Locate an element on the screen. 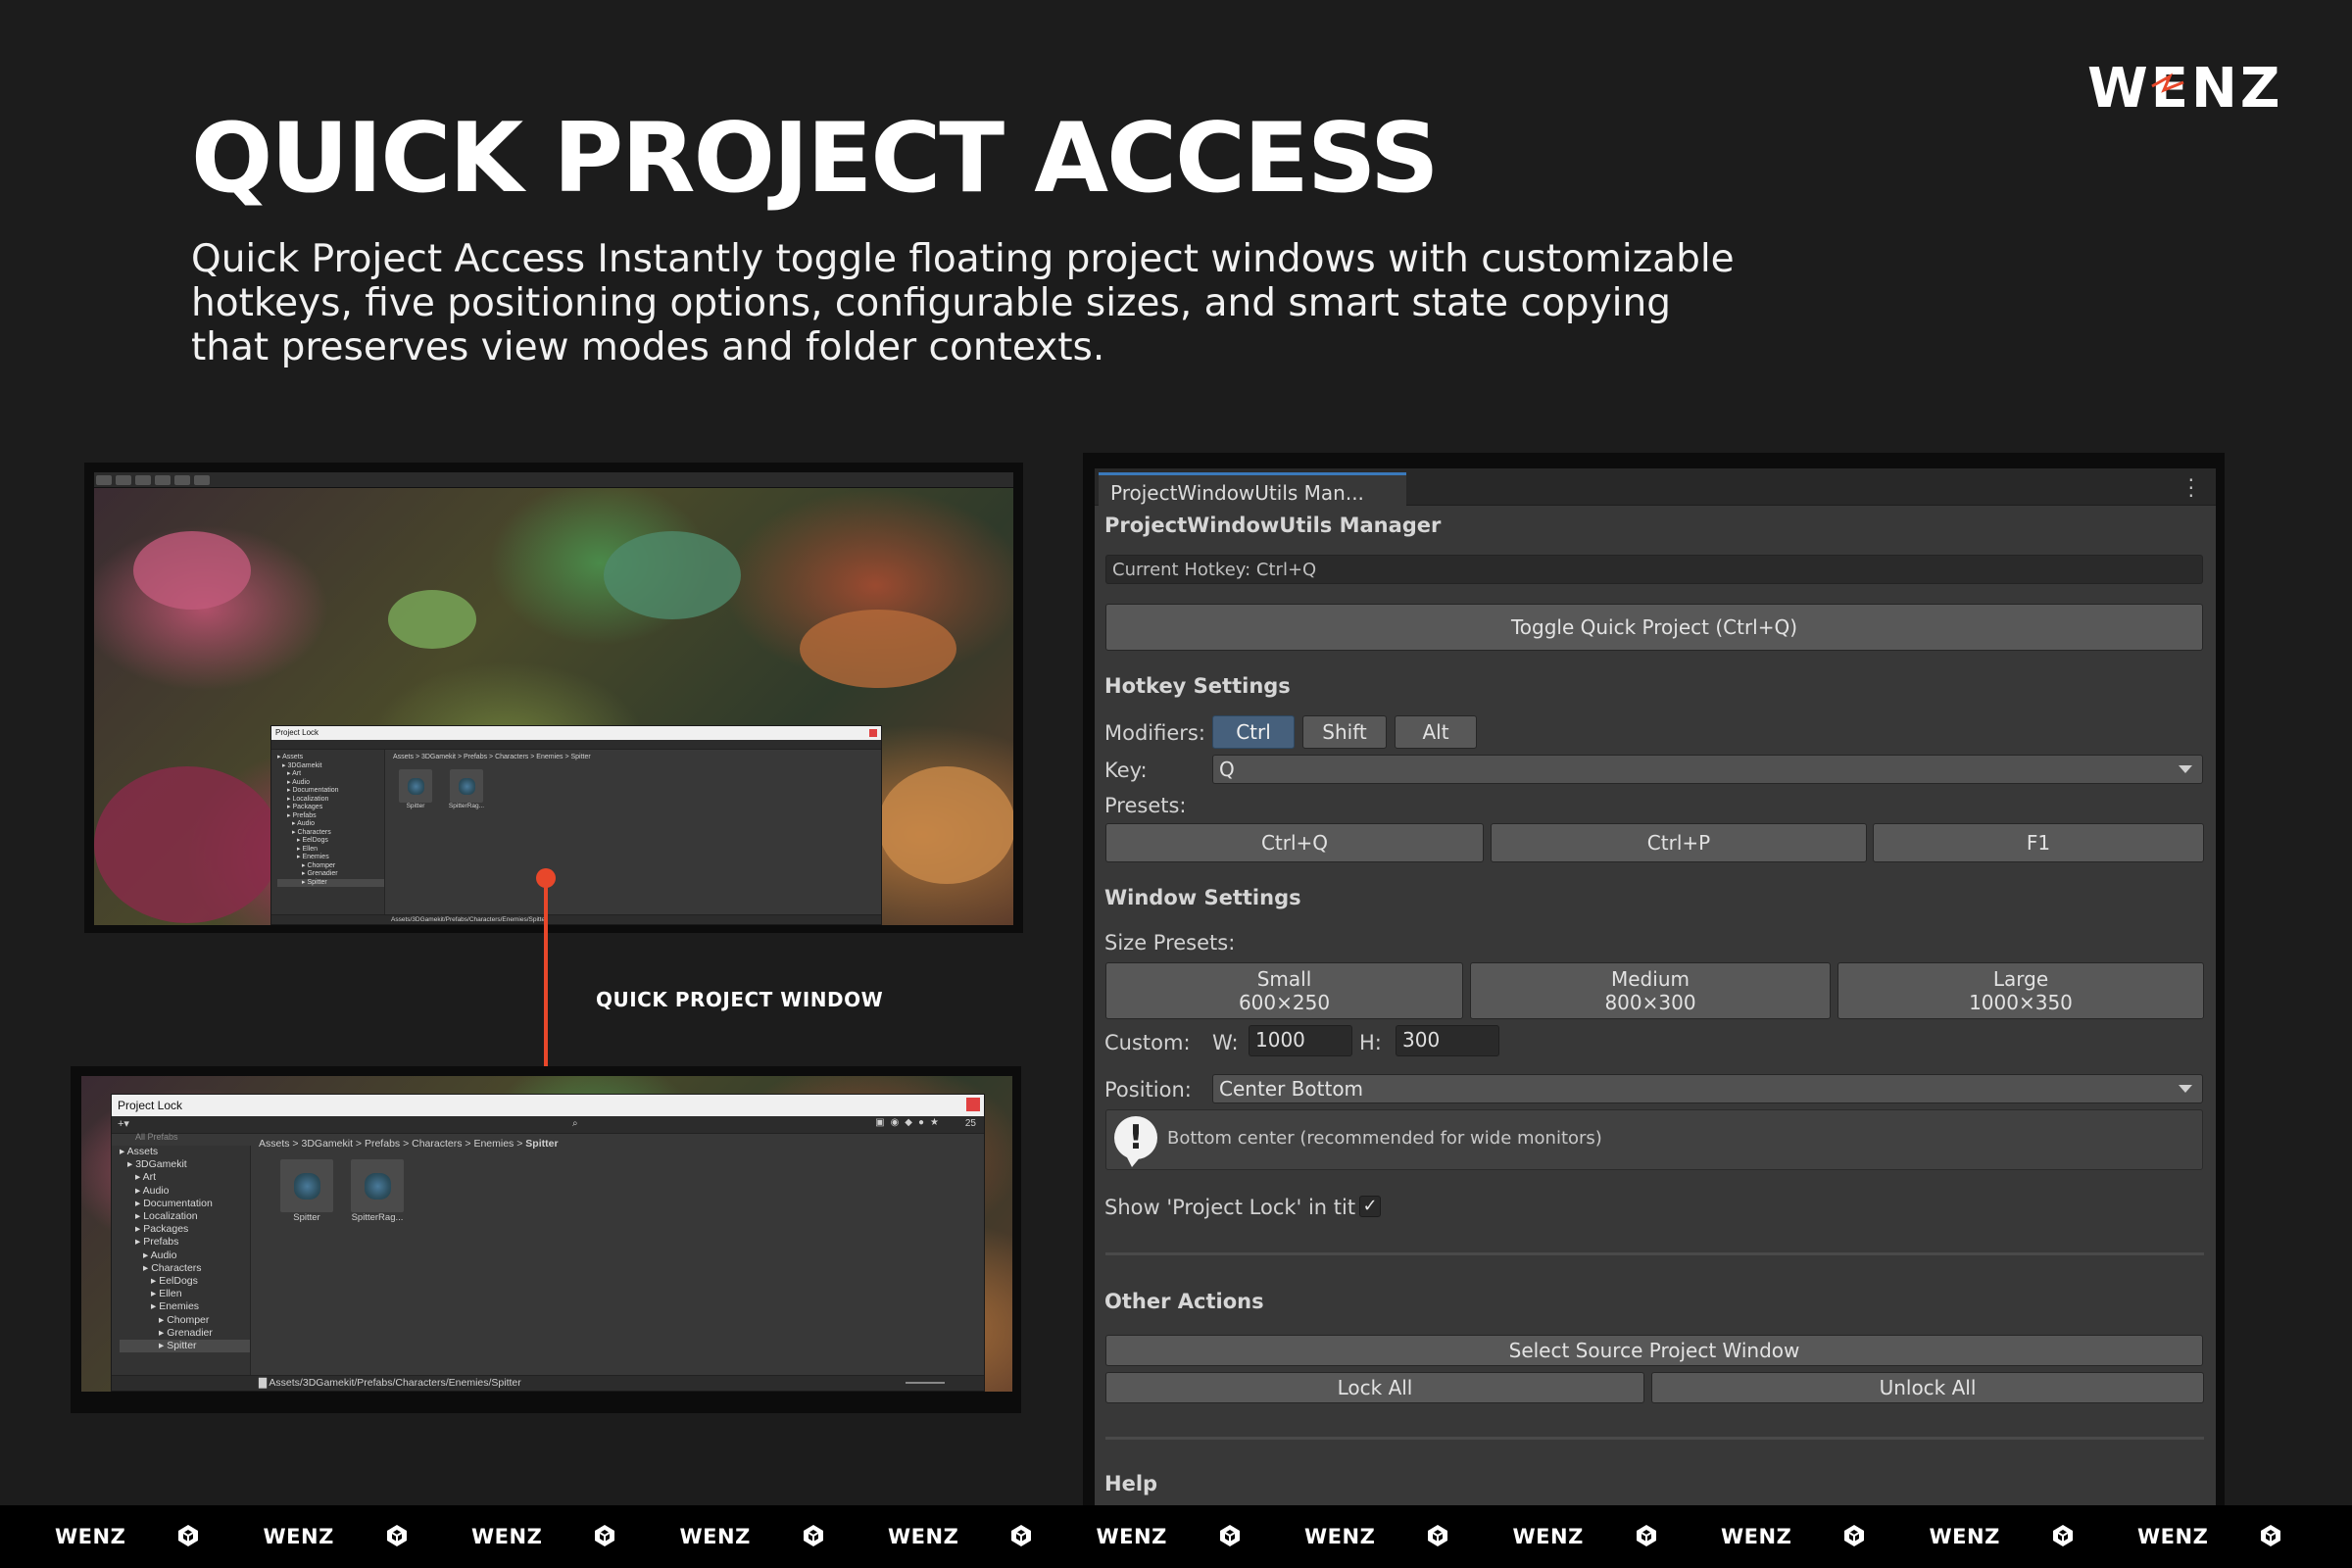 The height and width of the screenshot is (1568, 2352). custom-label: Custom: is located at coordinates (1147, 1042).